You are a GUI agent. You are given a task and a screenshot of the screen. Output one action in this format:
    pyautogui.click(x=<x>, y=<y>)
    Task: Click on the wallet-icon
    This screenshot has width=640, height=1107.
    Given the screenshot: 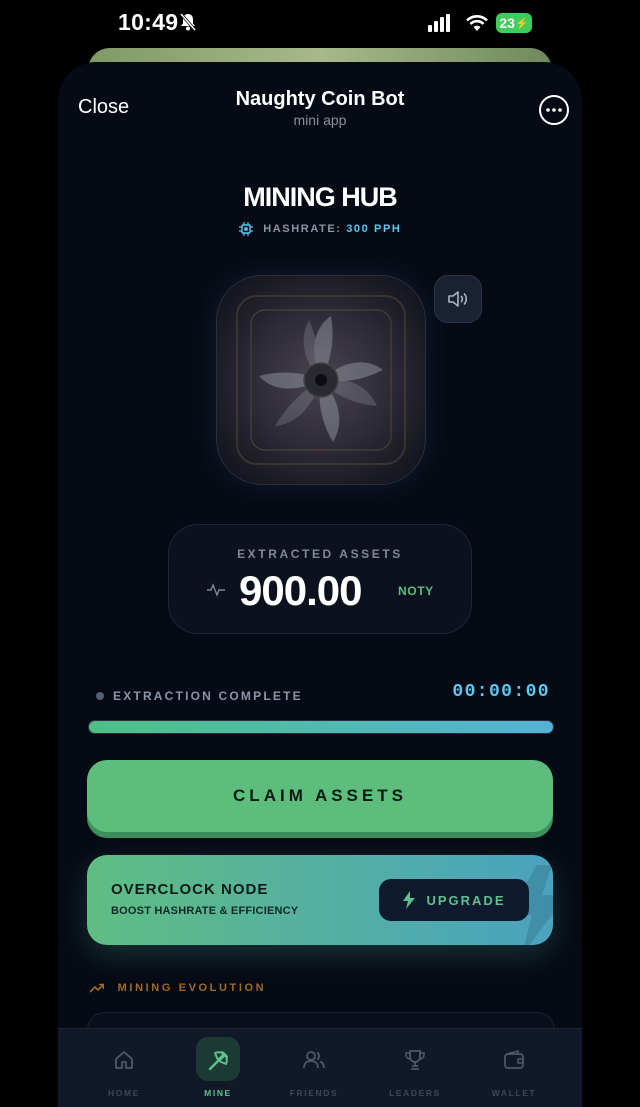 What is the action you would take?
    pyautogui.click(x=514, y=1059)
    